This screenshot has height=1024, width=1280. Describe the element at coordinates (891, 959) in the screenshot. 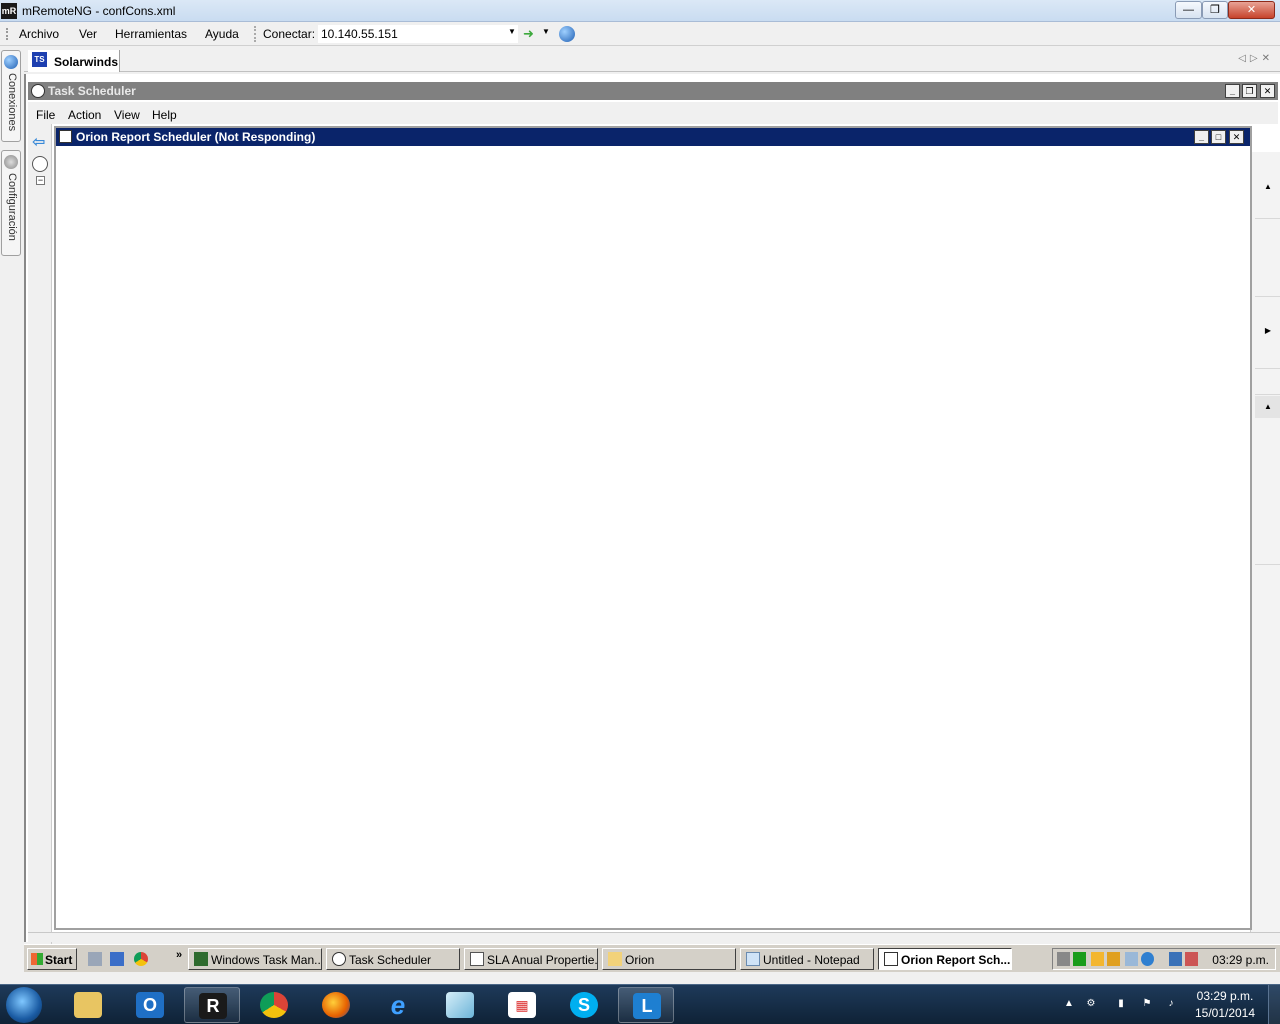

I see `scheduler-window-icon` at that location.